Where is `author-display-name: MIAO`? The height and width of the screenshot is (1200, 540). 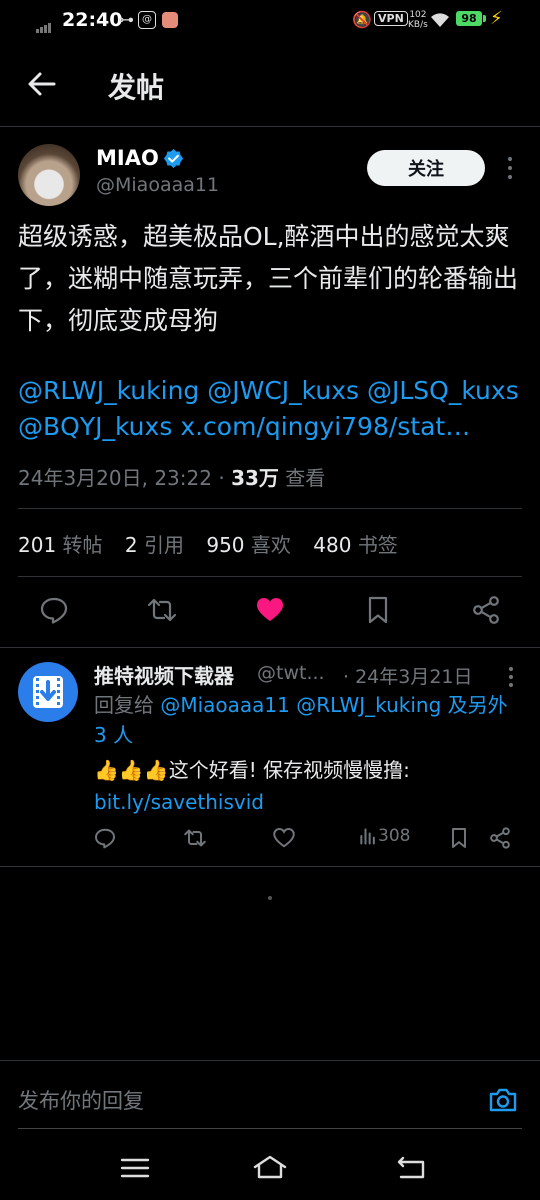 author-display-name: MIAO is located at coordinates (127, 158).